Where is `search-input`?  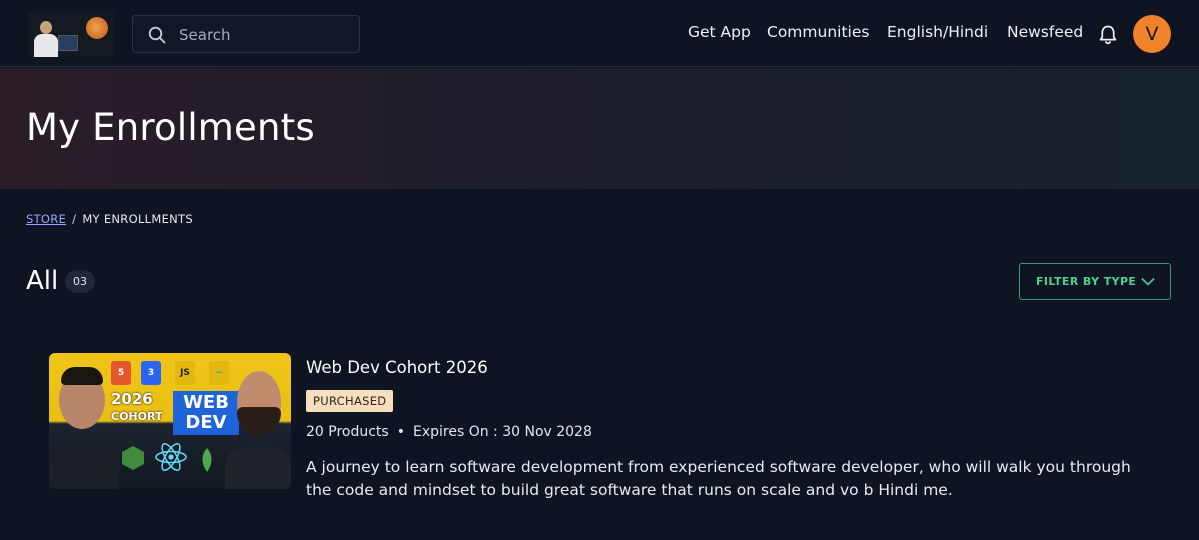 search-input is located at coordinates (264, 35).